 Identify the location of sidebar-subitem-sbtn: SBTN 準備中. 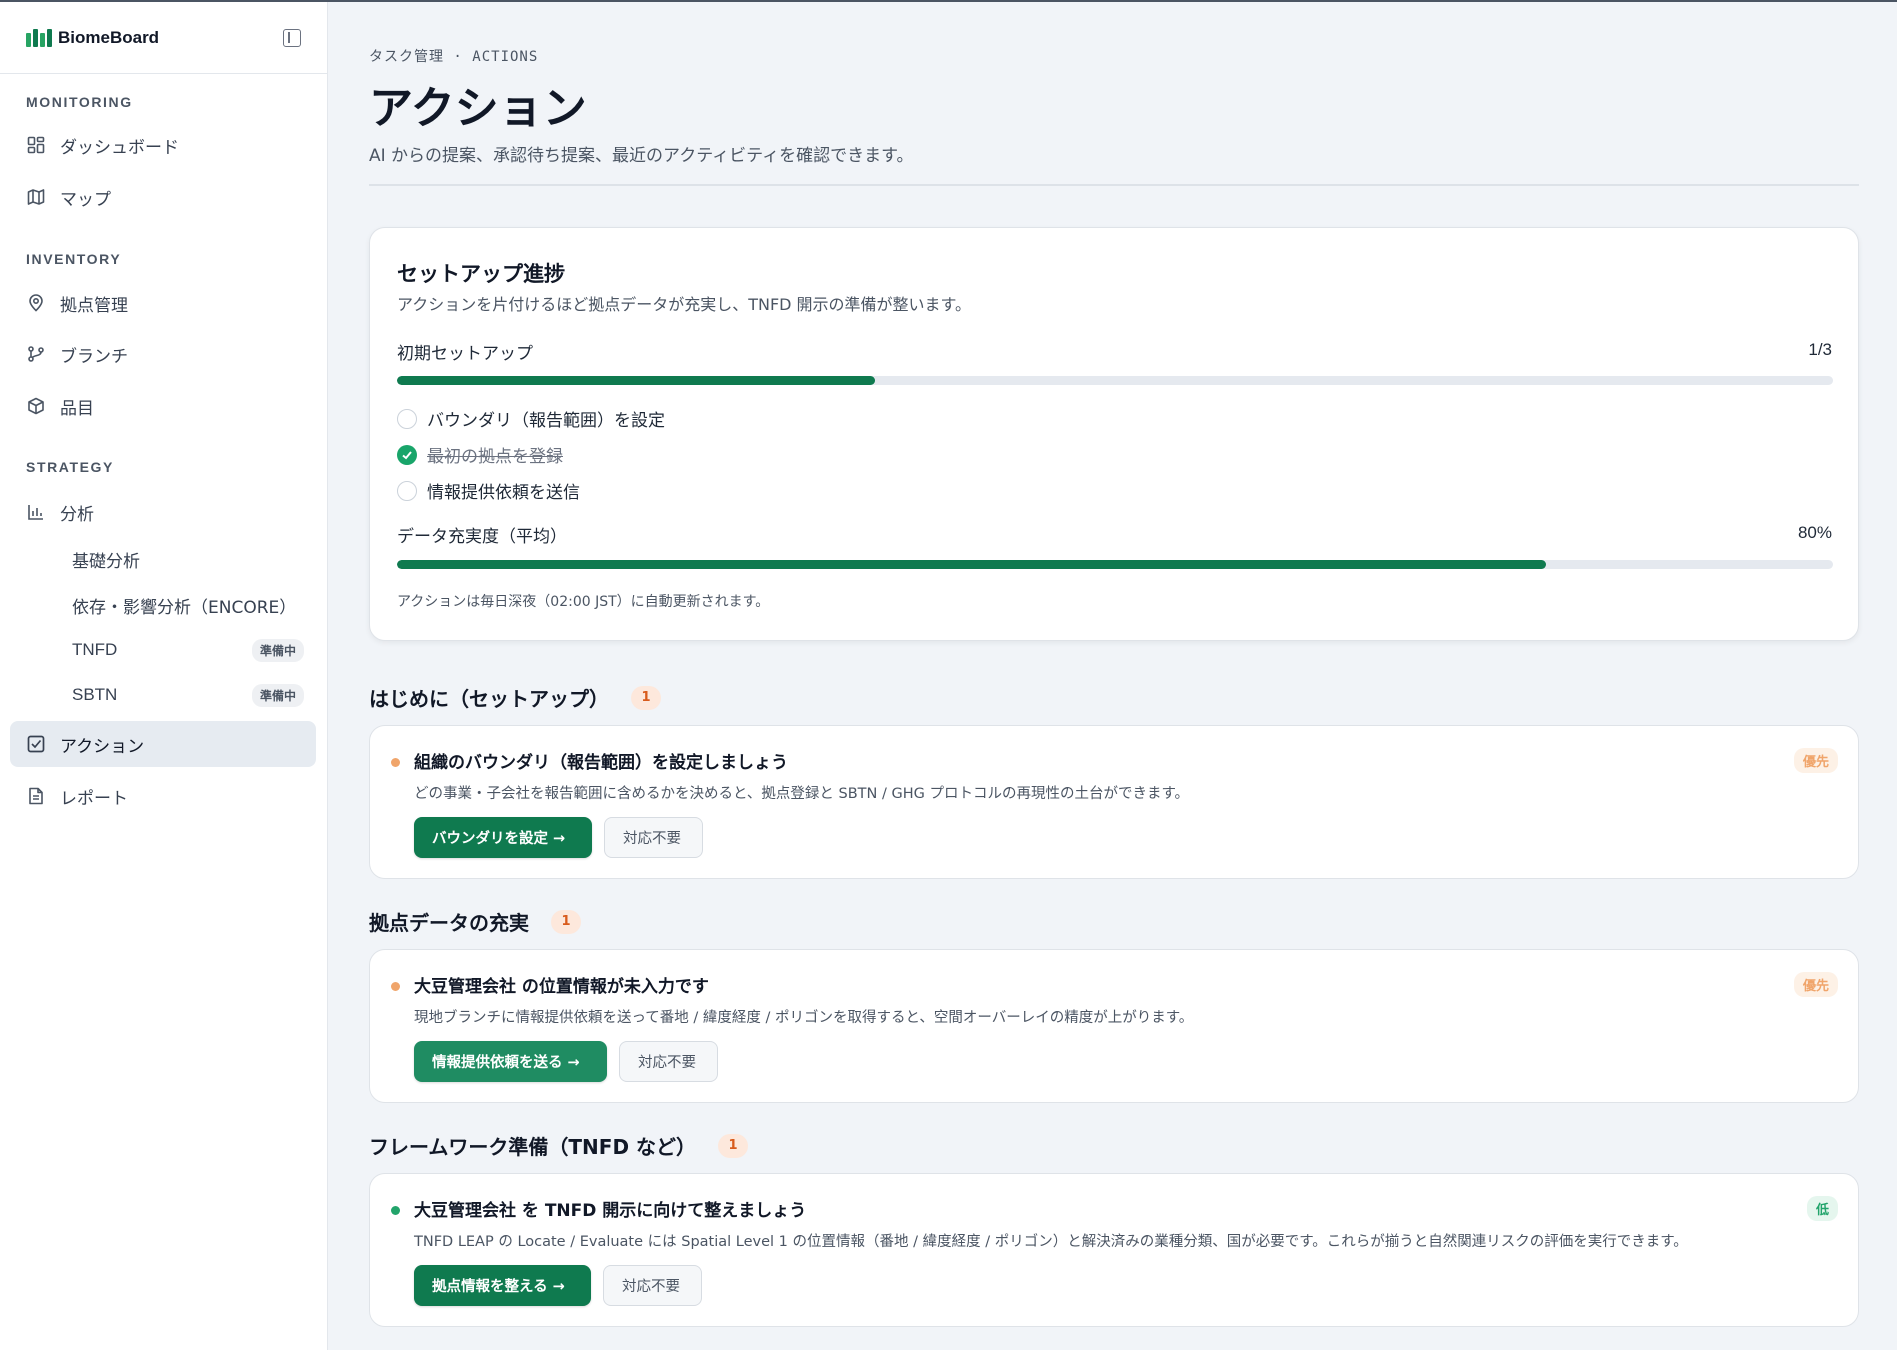
(188, 695).